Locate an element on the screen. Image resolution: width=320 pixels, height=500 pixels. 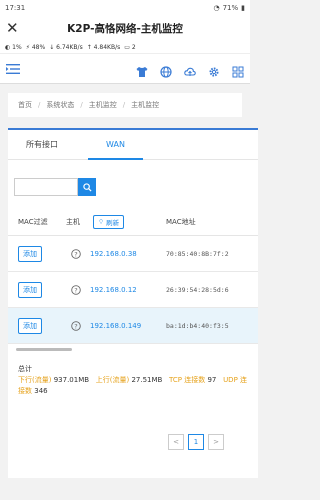
title-bar: ✕ K2P-高恪网络-主机监控 is located at coordinates (125, 28).